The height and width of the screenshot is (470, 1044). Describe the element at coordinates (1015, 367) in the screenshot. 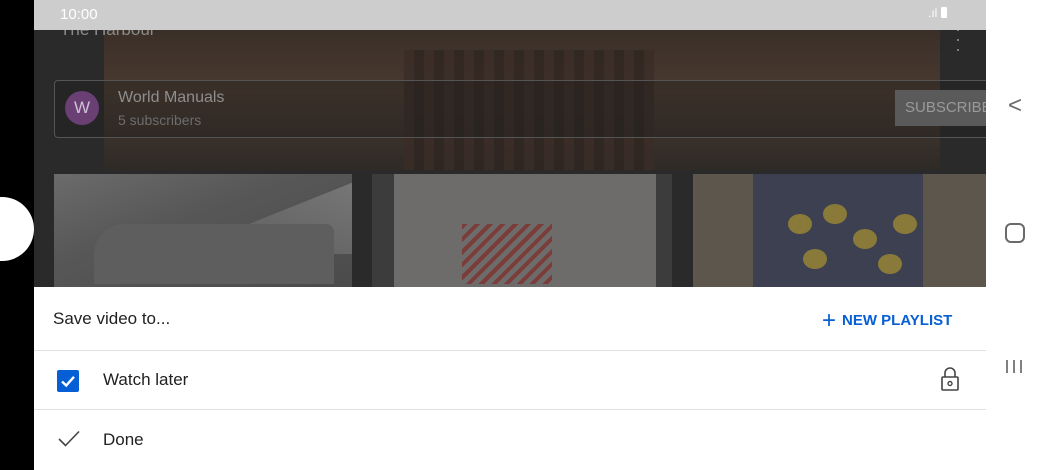

I see `recents-button: III` at that location.